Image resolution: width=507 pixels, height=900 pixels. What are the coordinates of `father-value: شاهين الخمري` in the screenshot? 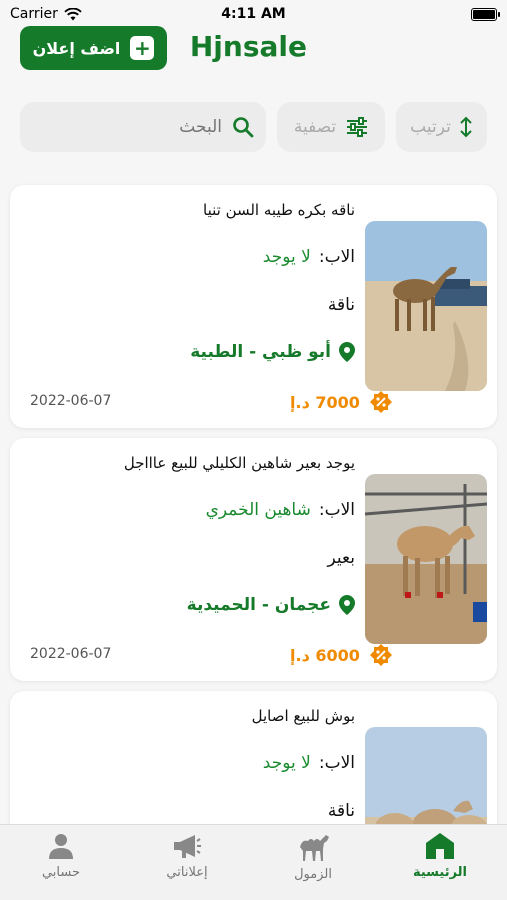 It's located at (258, 510).